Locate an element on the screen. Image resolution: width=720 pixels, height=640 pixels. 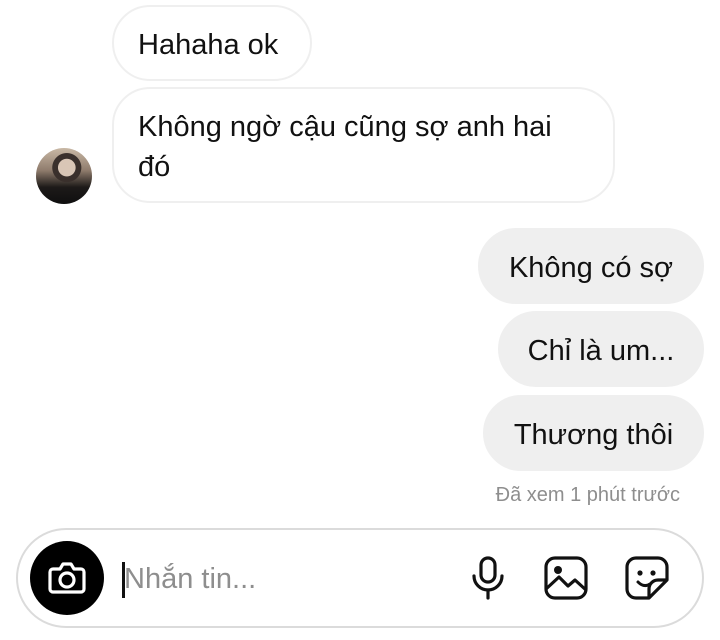
camera-button is located at coordinates (67, 578).